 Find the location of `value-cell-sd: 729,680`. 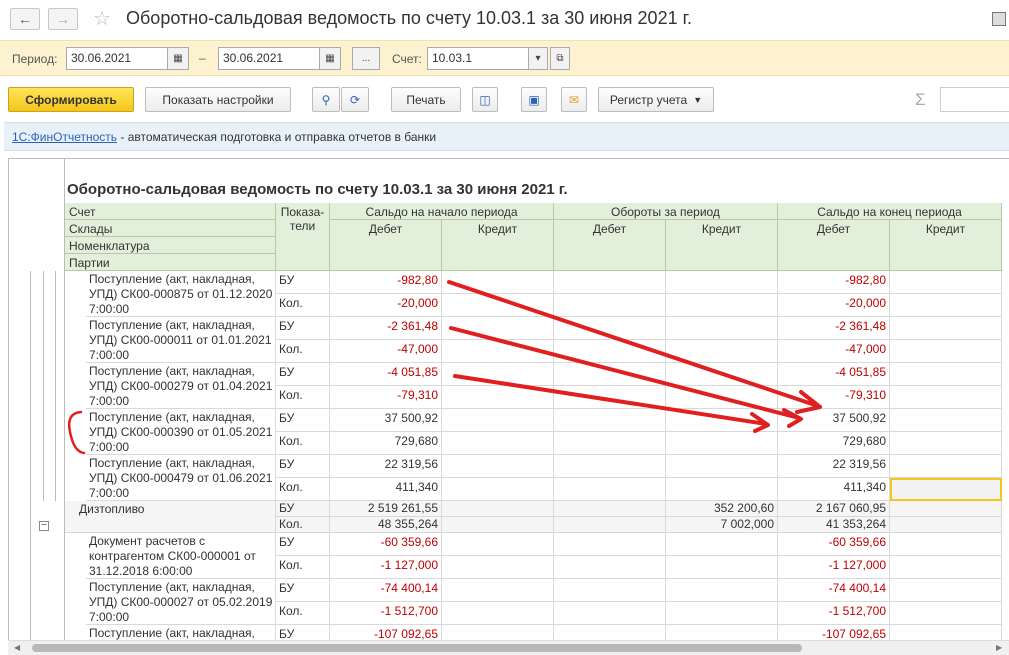

value-cell-sd: 729,680 is located at coordinates (386, 443).